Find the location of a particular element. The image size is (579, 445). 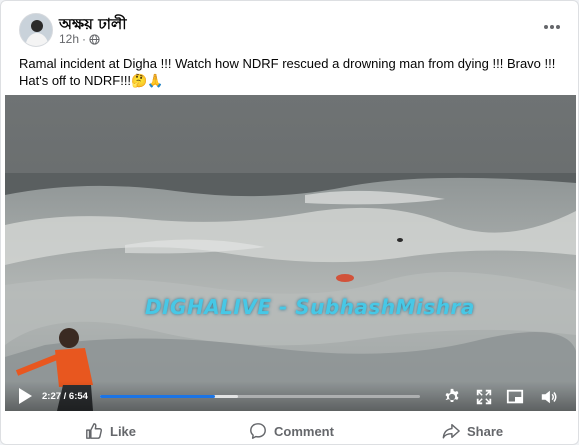

thumbs-up-icon is located at coordinates (94, 431).